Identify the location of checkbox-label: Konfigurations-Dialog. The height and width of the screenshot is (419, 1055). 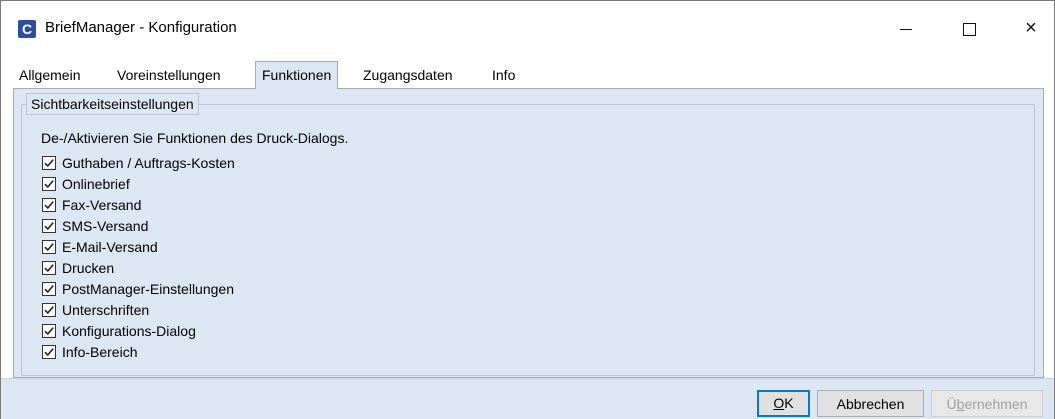
(129, 330).